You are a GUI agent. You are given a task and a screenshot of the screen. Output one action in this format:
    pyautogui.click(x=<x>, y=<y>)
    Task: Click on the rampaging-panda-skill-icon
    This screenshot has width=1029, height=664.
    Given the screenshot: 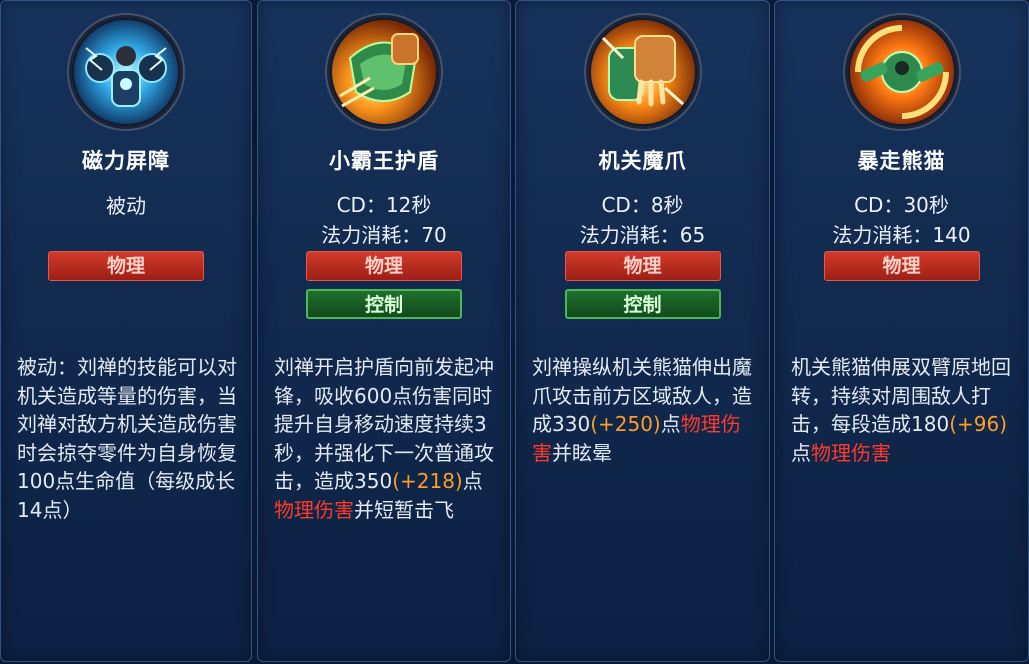 What is the action you would take?
    pyautogui.click(x=901, y=72)
    